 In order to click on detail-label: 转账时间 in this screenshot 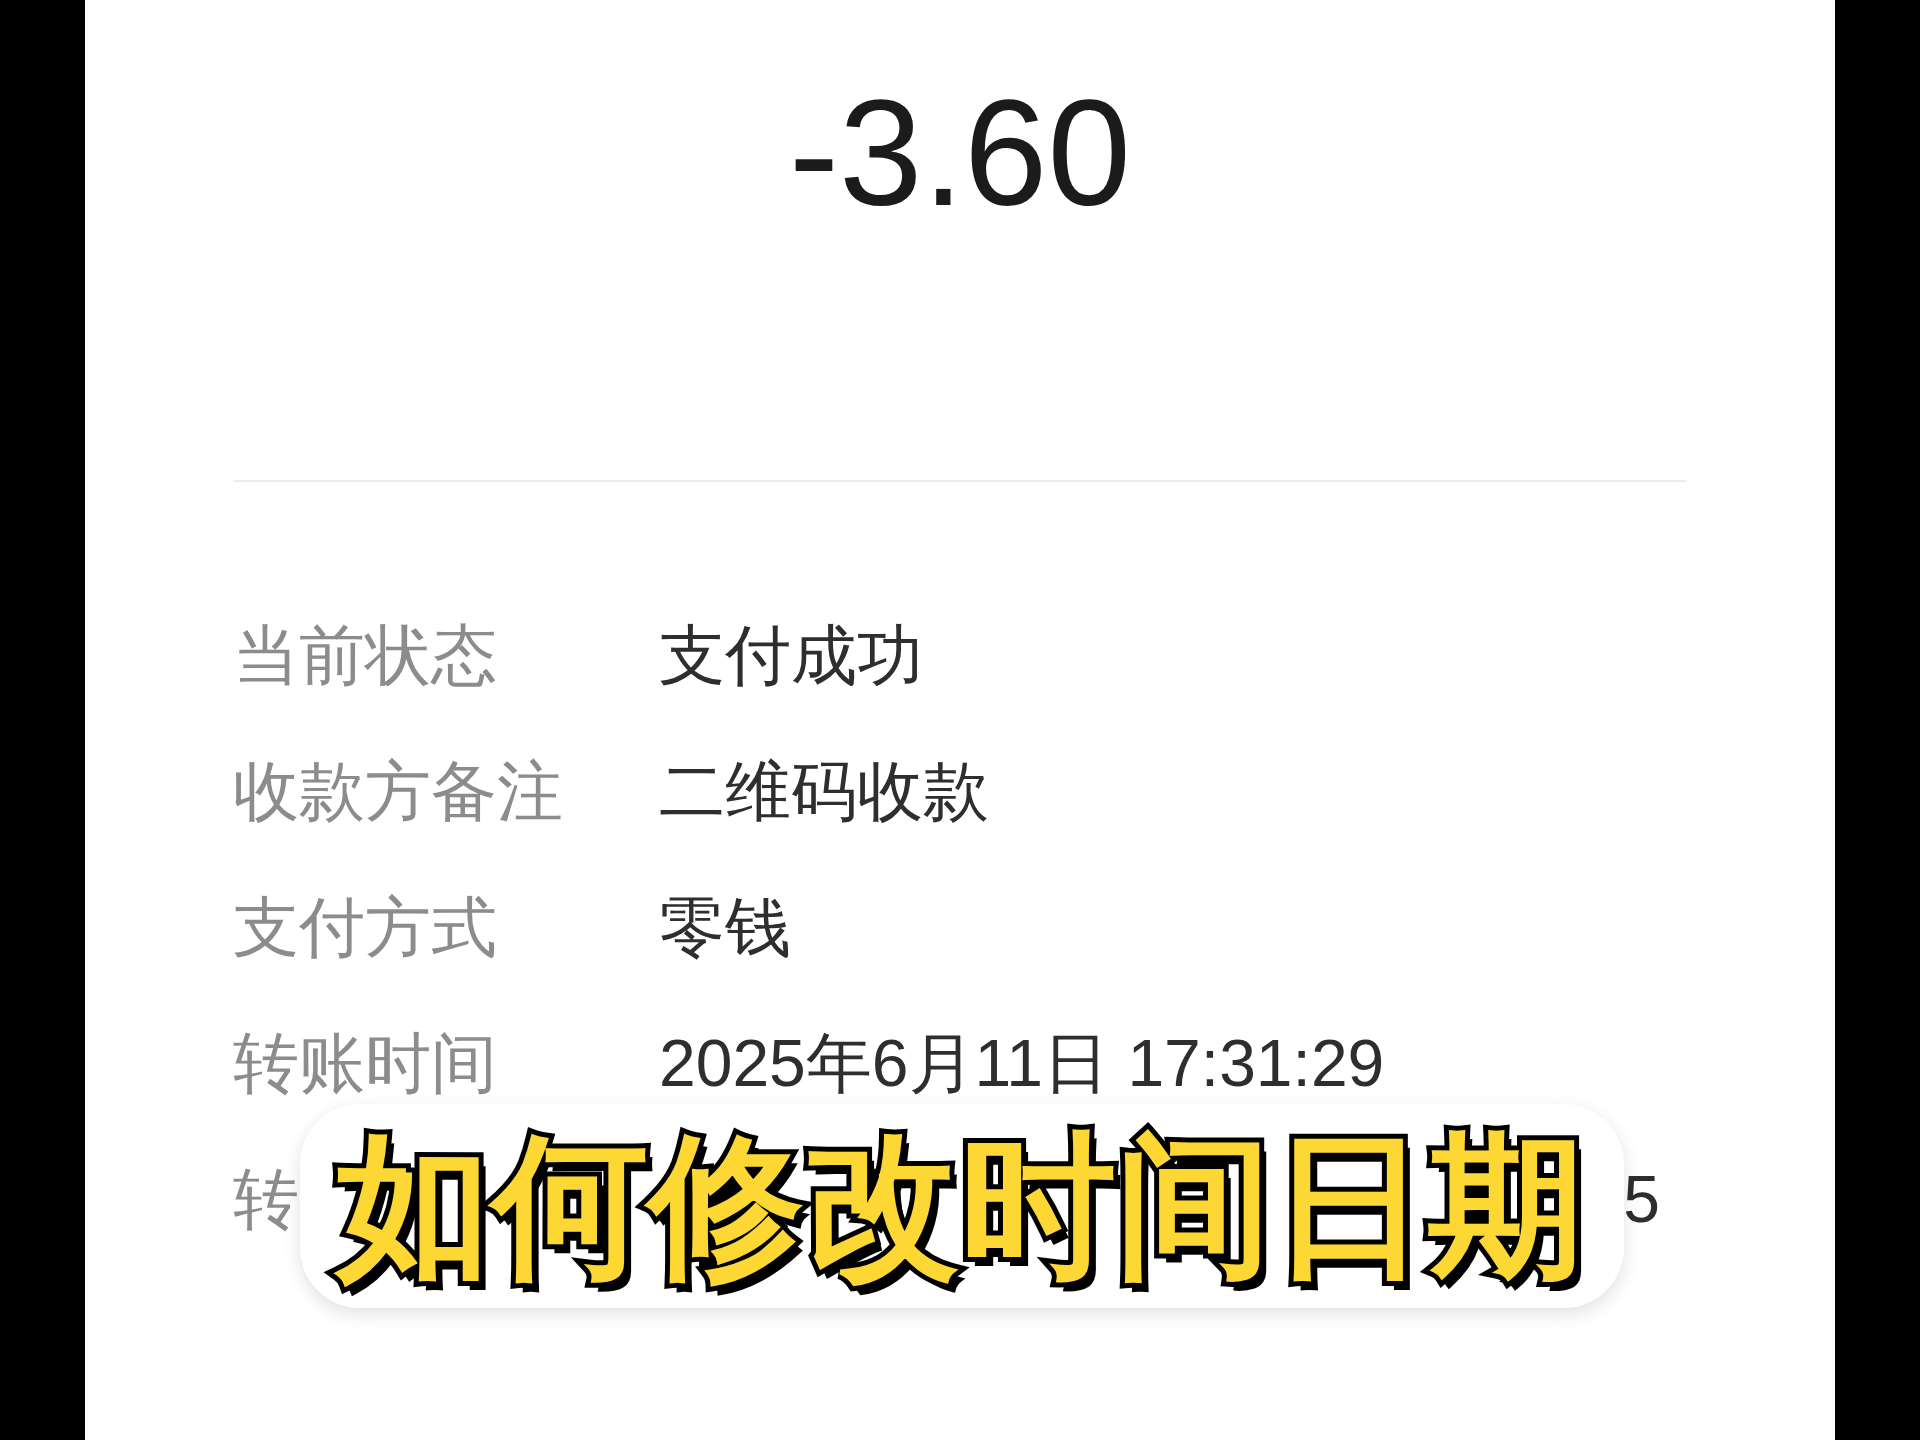, I will do `click(365, 1063)`.